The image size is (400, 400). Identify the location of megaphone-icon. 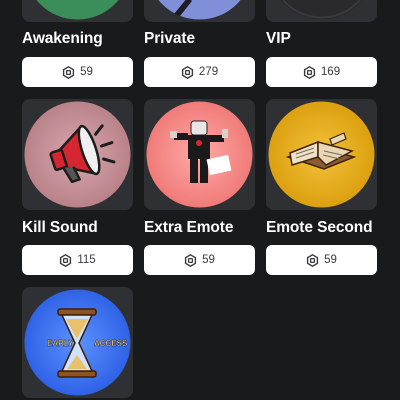
(77, 154).